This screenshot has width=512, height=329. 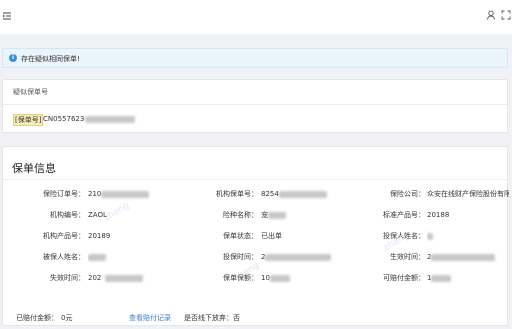 What do you see at coordinates (255, 58) in the screenshot?
I see `duplicate-policy-alert: i 存在疑似相同保单!` at bounding box center [255, 58].